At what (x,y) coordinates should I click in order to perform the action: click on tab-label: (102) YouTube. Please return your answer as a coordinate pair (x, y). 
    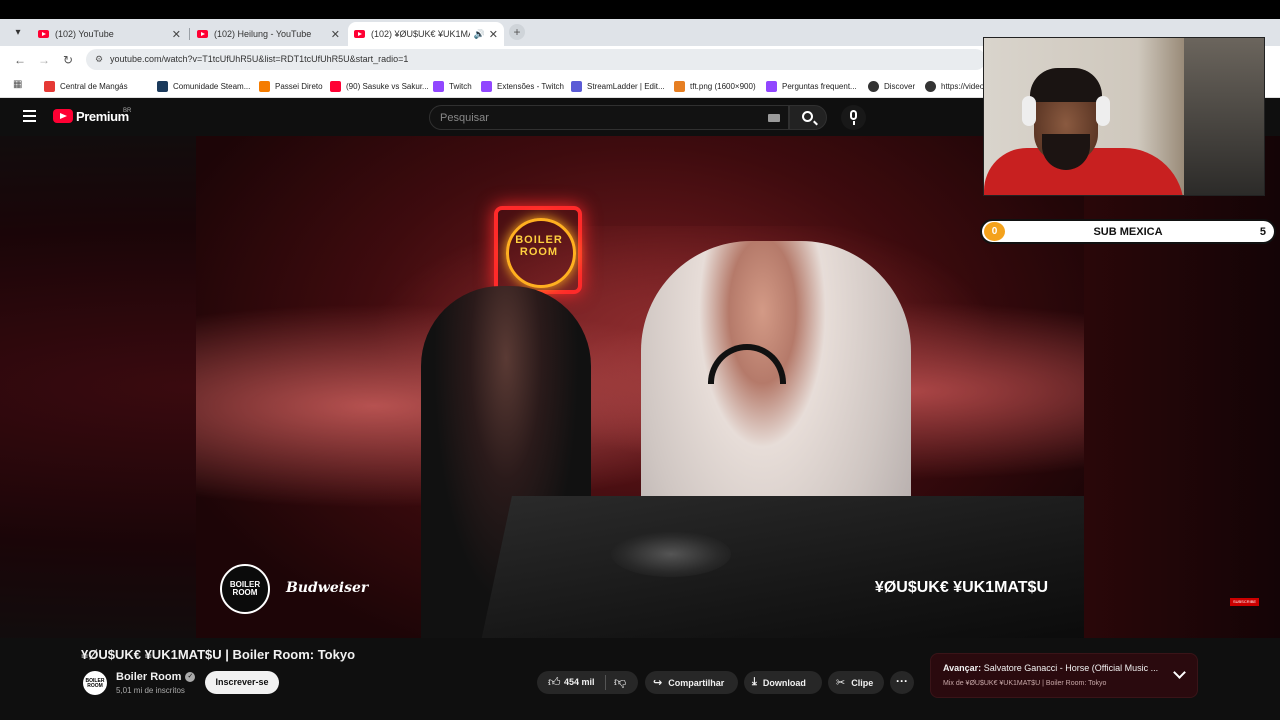
    Looking at the image, I should click on (84, 34).